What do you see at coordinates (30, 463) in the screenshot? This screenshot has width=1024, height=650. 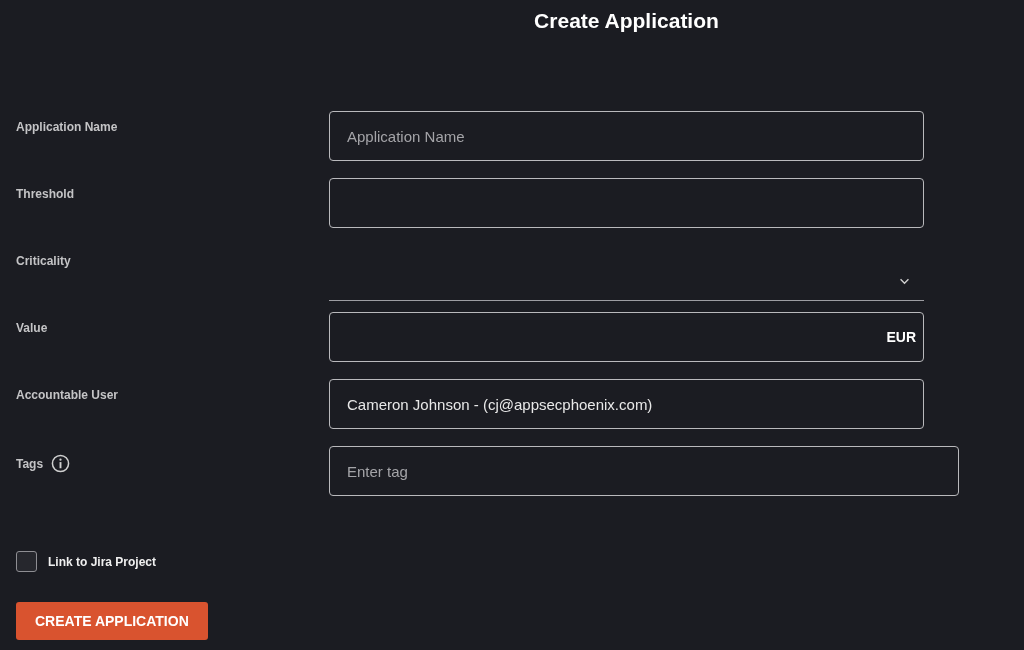 I see `field-label: Tags` at bounding box center [30, 463].